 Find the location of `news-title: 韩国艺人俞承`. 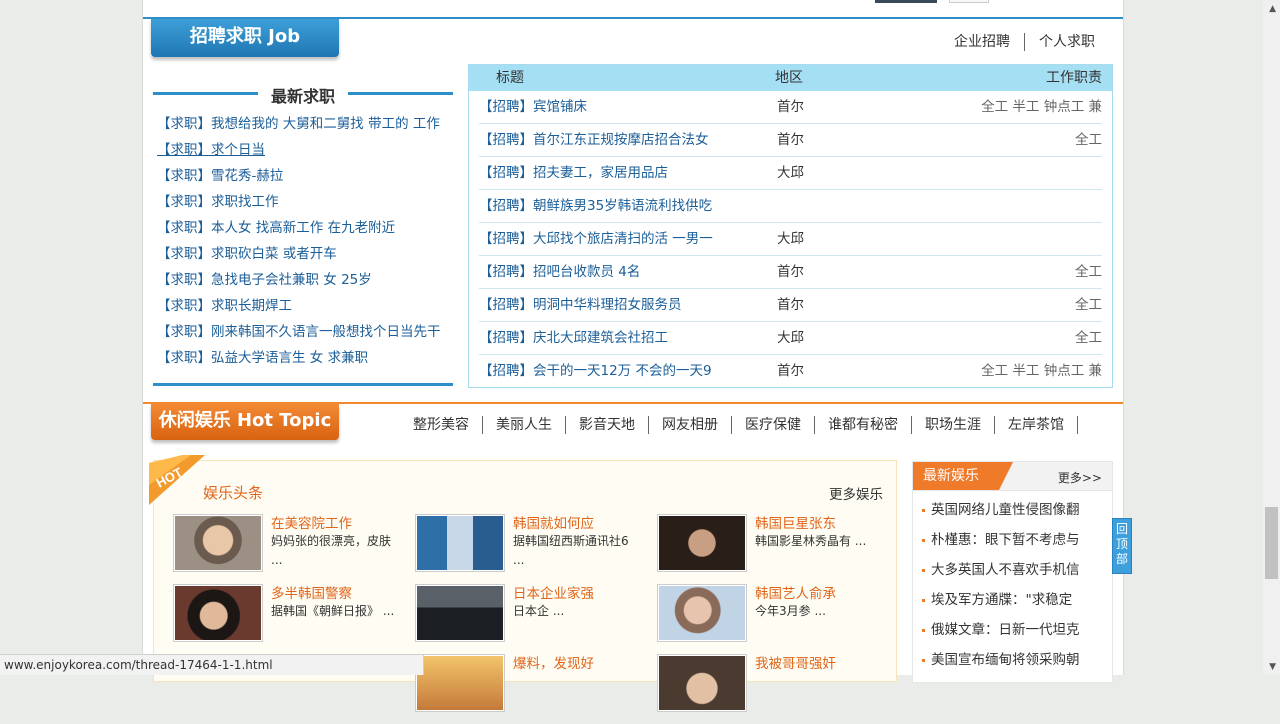

news-title: 韩国艺人俞承 is located at coordinates (795, 592).